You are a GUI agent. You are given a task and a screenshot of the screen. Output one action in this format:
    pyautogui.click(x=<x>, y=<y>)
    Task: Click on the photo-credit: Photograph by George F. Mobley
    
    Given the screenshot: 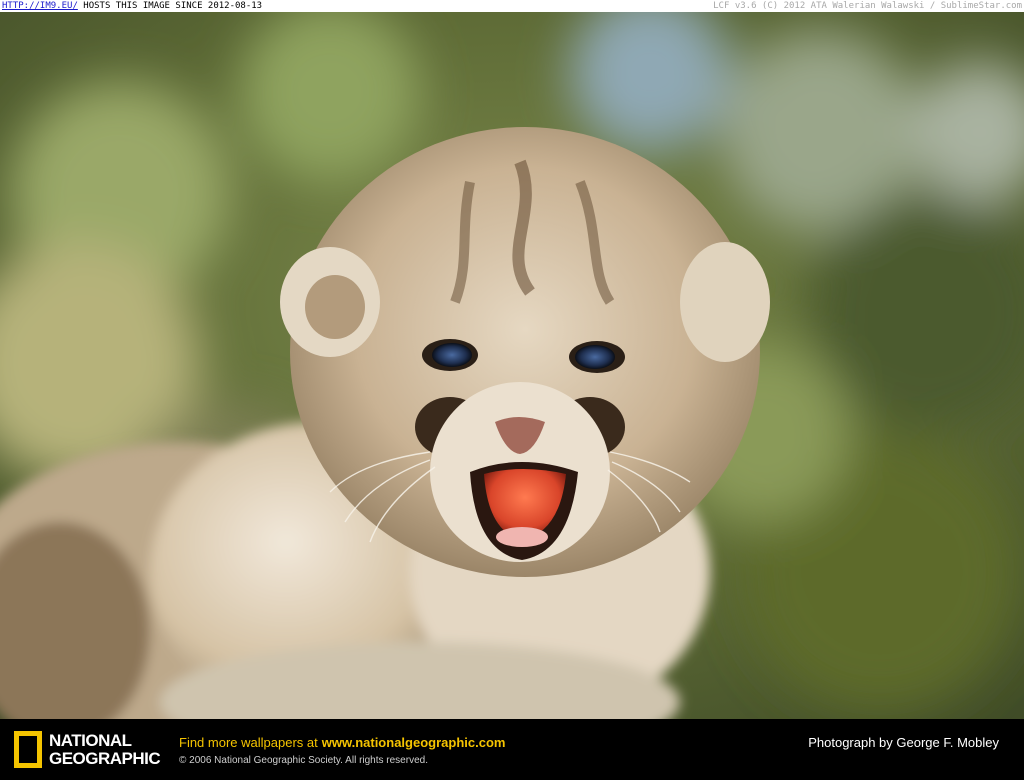 What is the action you would take?
    pyautogui.click(x=903, y=742)
    